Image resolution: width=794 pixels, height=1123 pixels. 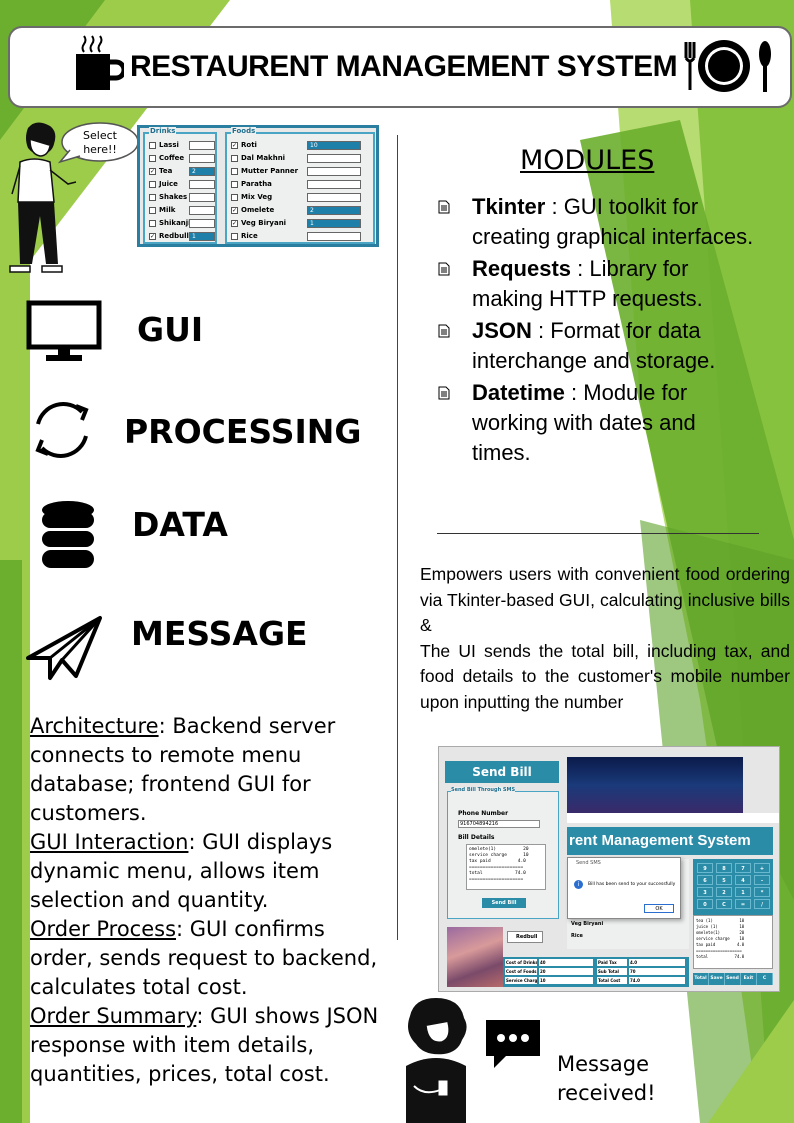 What do you see at coordinates (765, 979) in the screenshot?
I see `bottom-action-button: C` at bounding box center [765, 979].